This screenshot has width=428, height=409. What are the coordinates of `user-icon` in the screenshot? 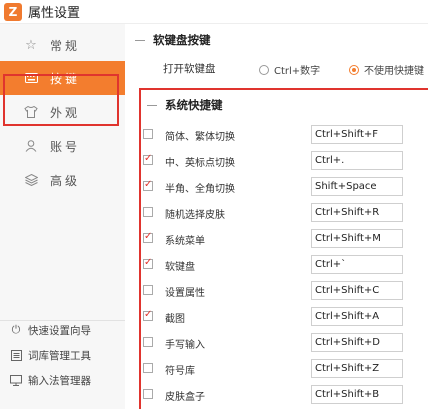 It's located at (31, 146).